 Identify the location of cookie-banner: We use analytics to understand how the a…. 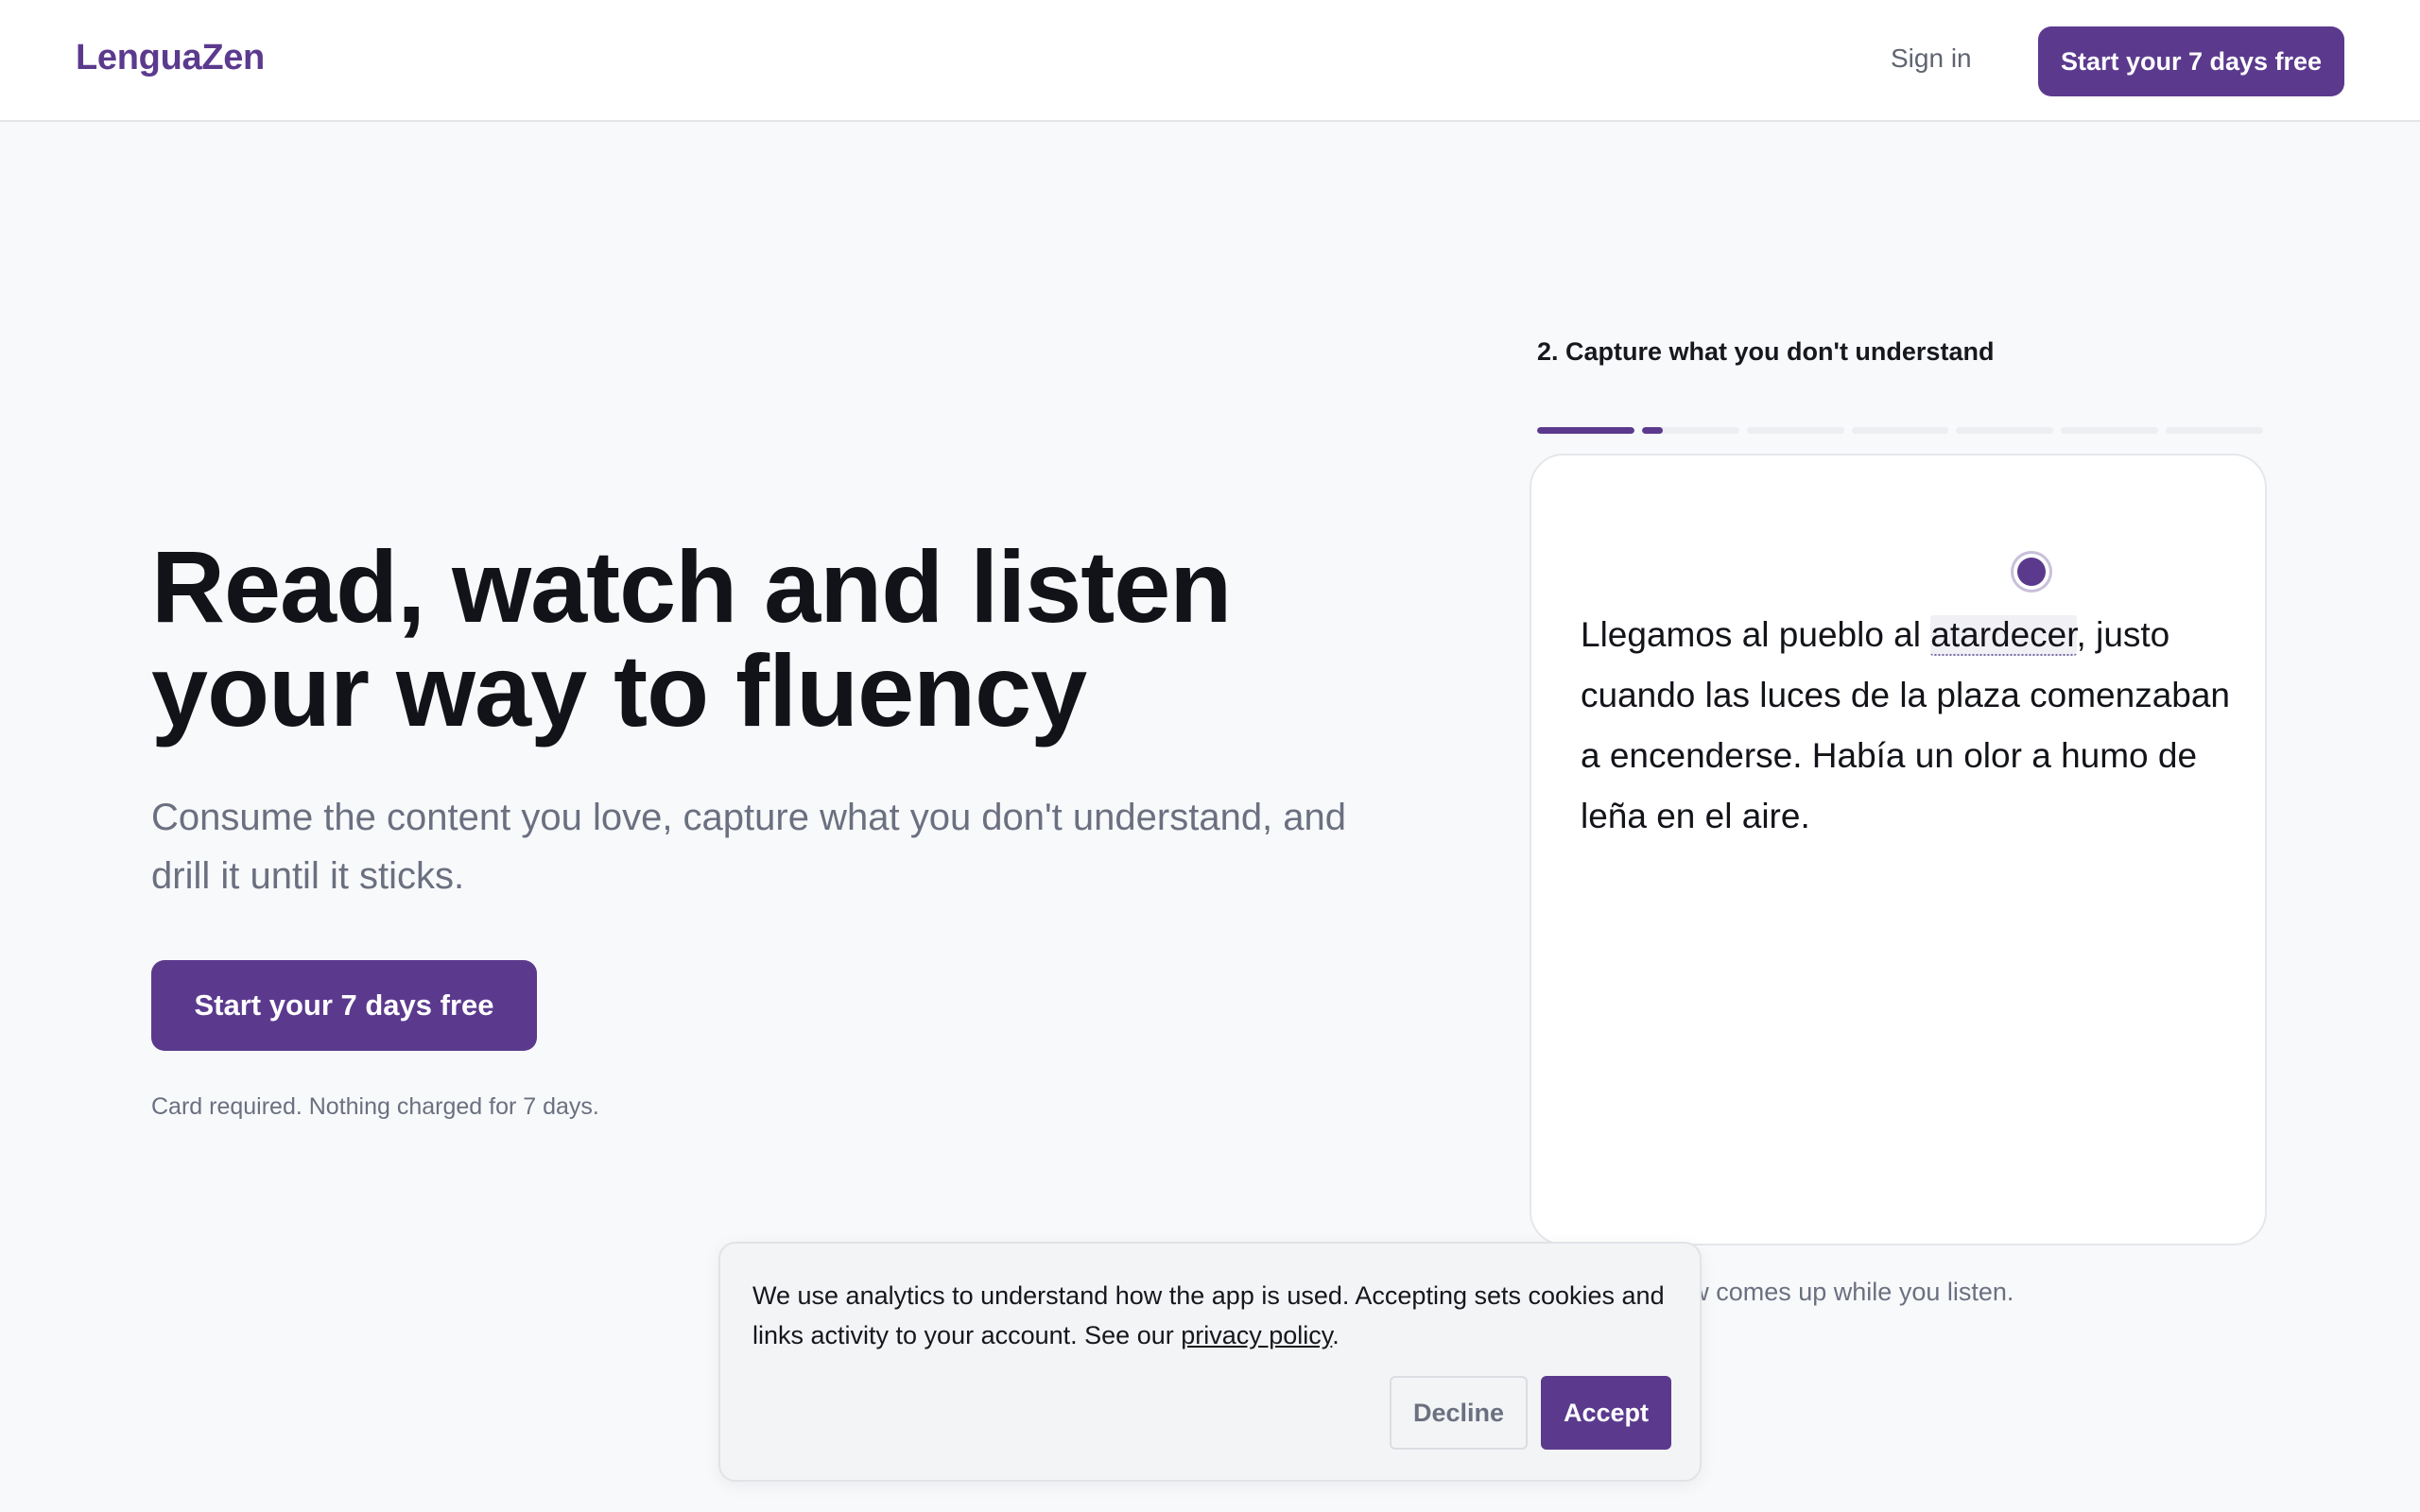
(1210, 1362).